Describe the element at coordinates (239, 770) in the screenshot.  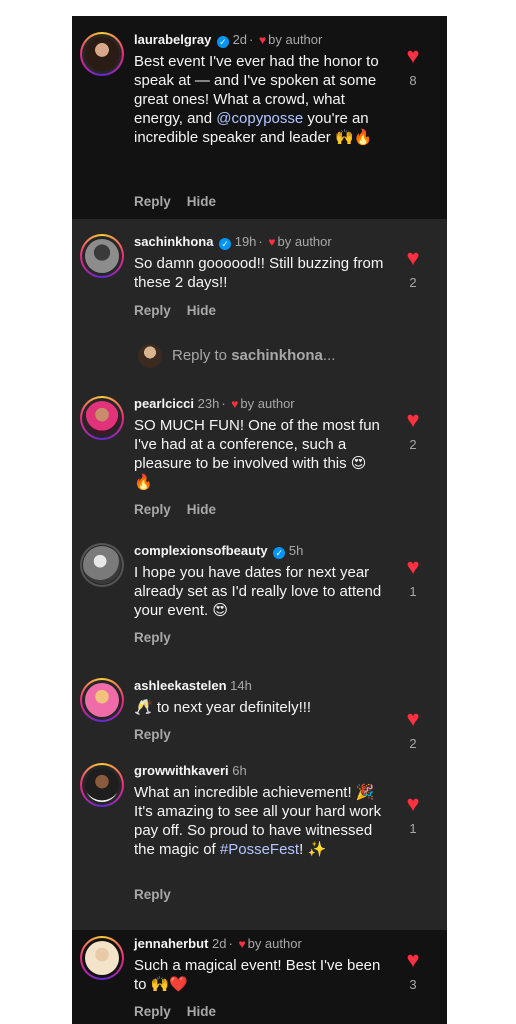
I see `timestamp: 6h` at that location.